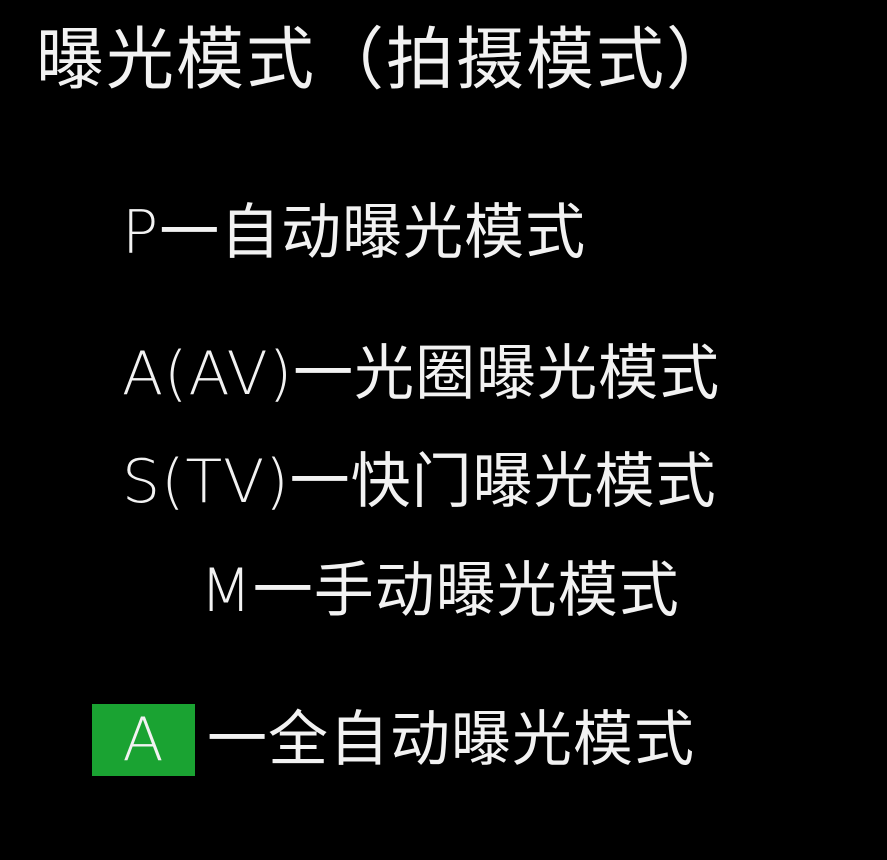  Describe the element at coordinates (386, 60) in the screenshot. I see `page-title: 曝光模式（拍摄模式）` at that location.